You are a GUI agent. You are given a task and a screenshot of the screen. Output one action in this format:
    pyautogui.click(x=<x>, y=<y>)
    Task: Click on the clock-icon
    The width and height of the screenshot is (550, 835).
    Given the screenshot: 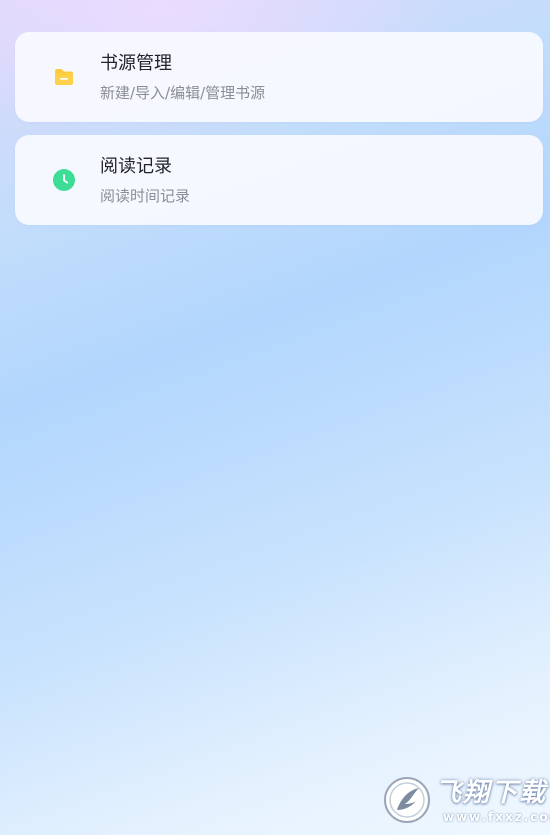 What is the action you would take?
    pyautogui.click(x=64, y=180)
    